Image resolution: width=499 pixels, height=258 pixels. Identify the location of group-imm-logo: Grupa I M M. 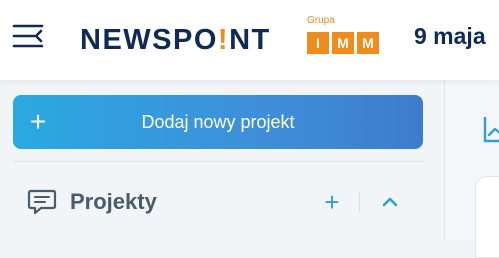
(344, 35).